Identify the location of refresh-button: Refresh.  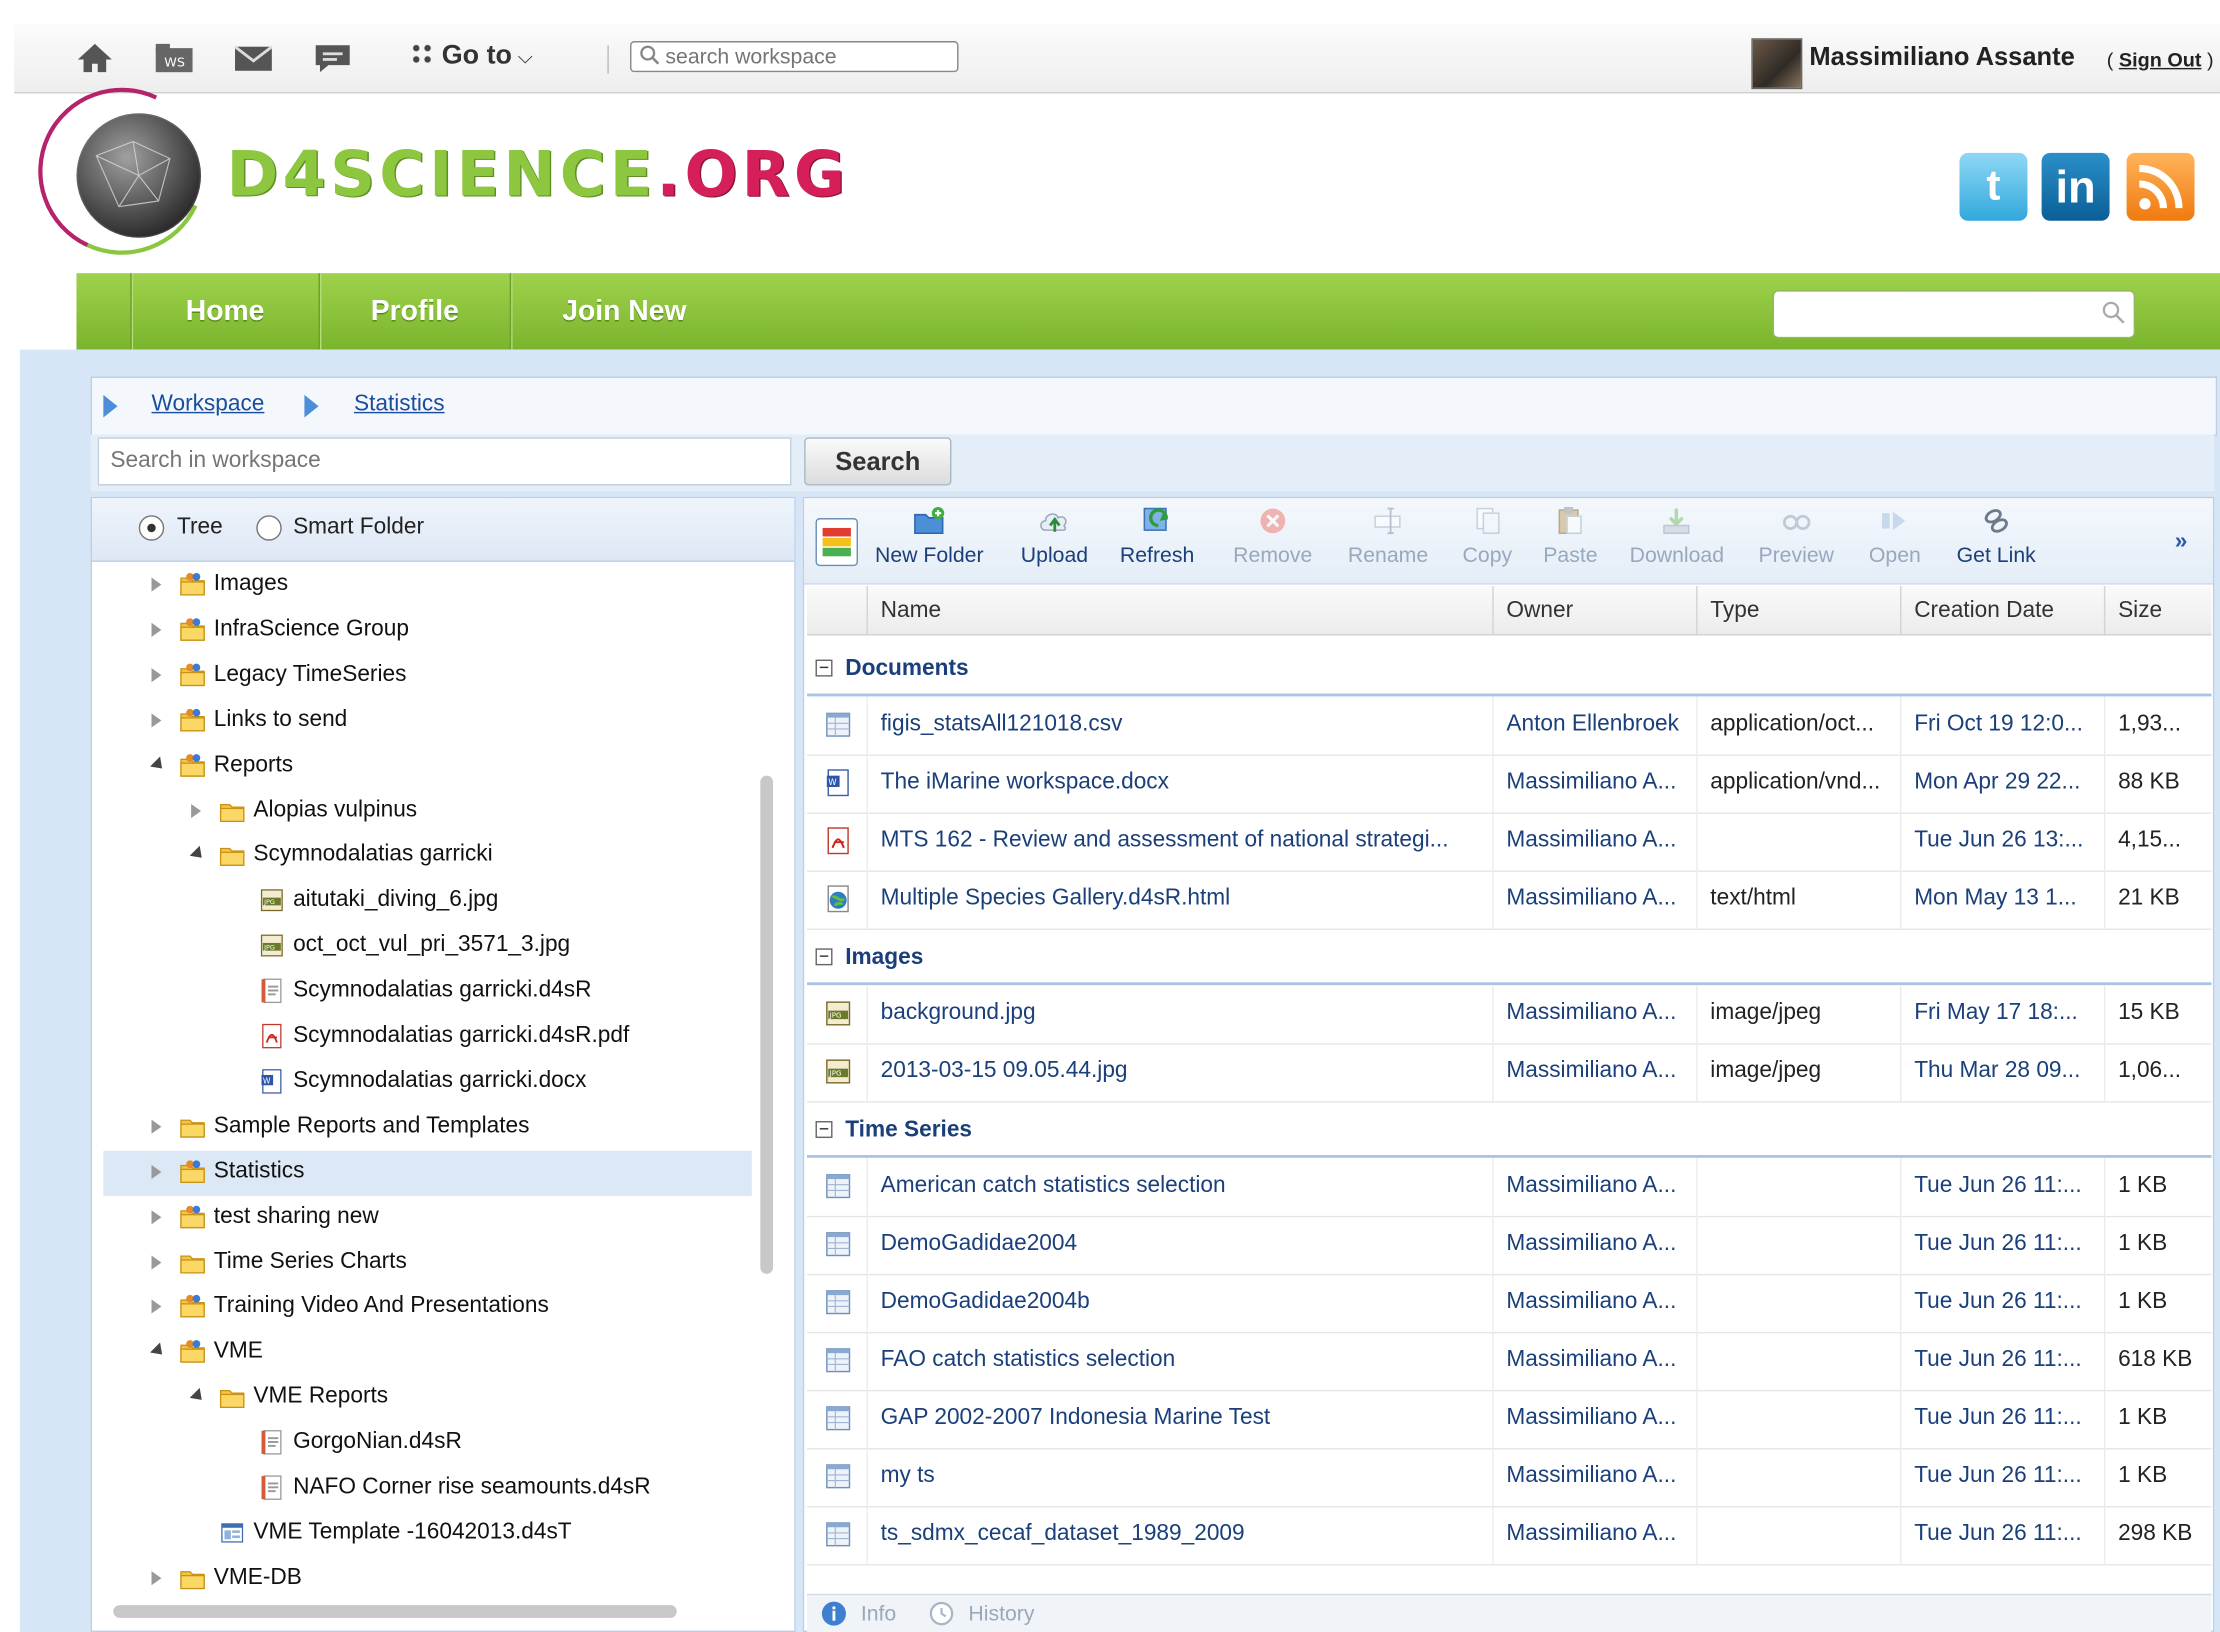
(1157, 536).